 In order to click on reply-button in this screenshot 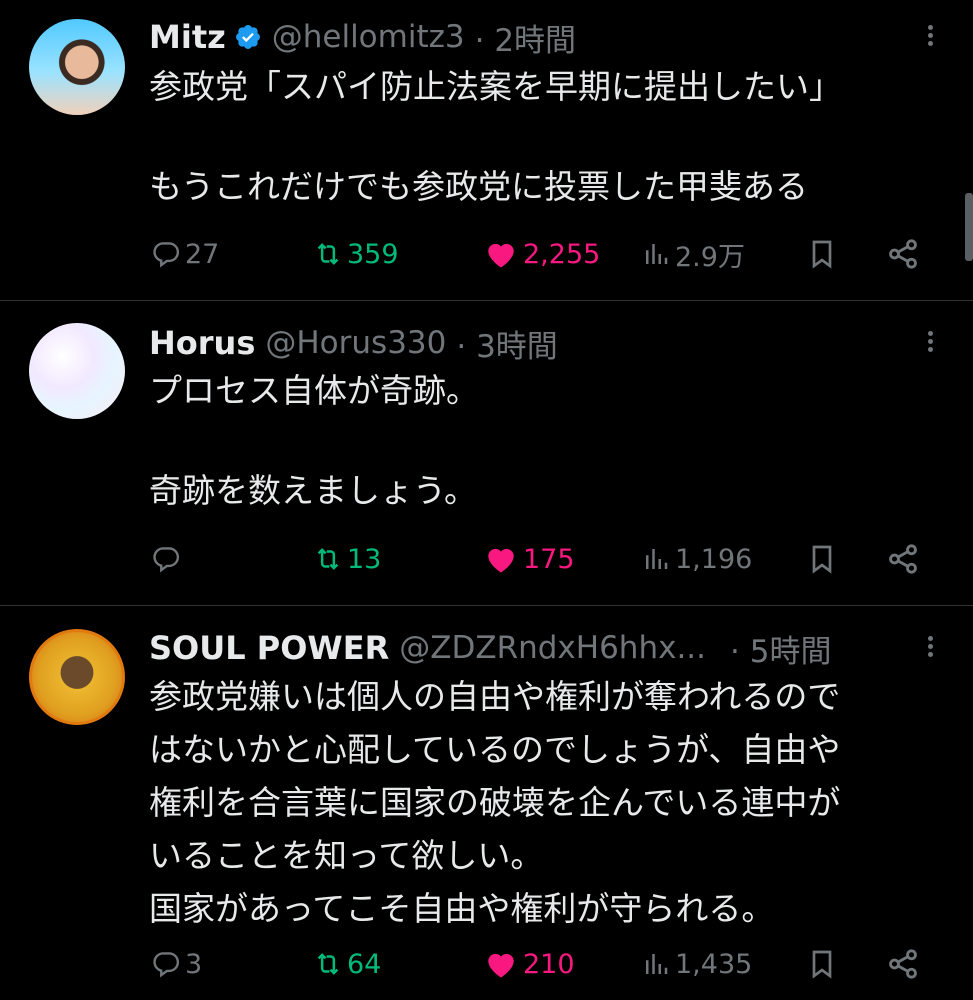, I will do `click(168, 559)`.